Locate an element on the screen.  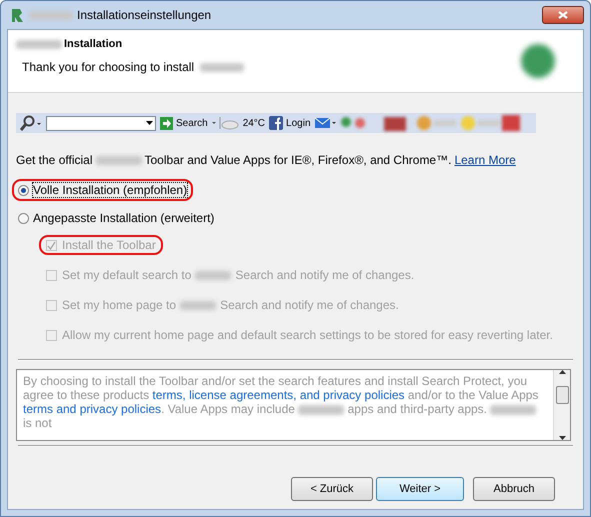
window-title: Installationseinstellungen is located at coordinates (144, 15).